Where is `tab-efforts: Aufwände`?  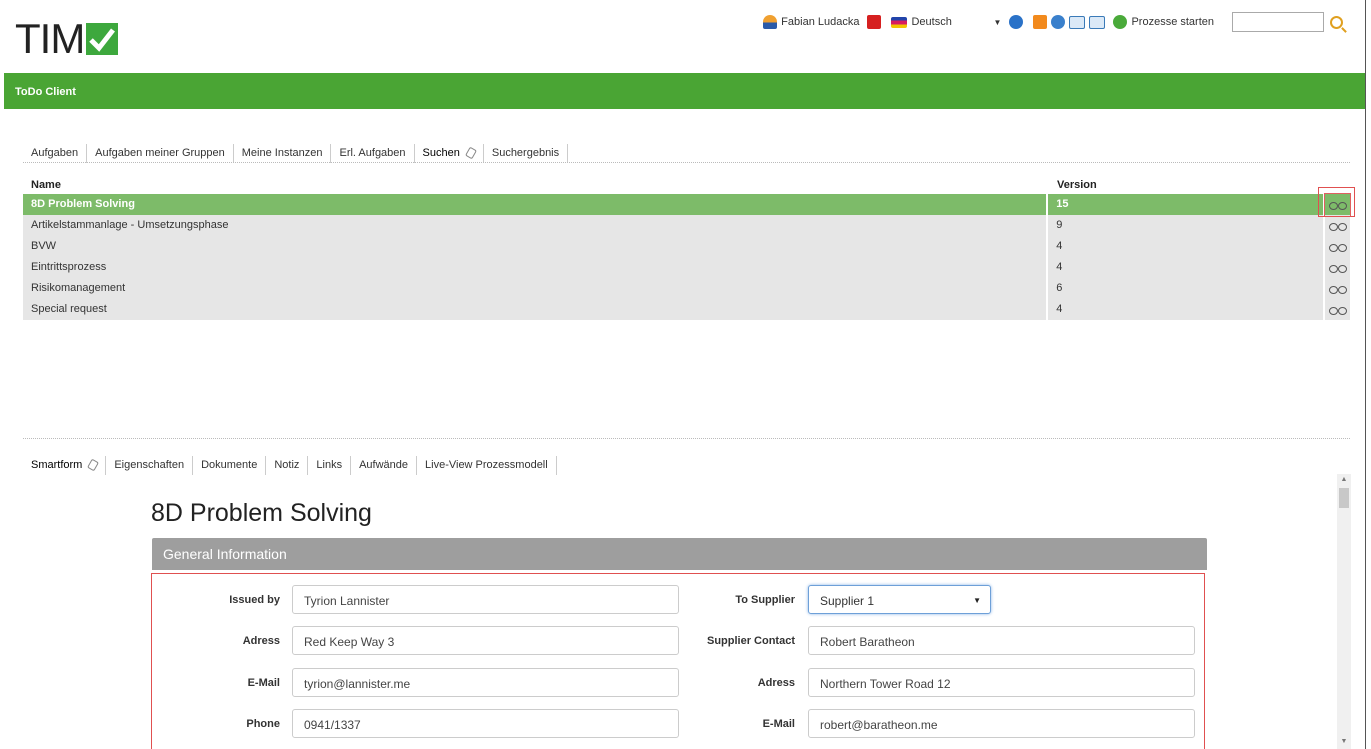
tab-efforts: Aufwände is located at coordinates (384, 465).